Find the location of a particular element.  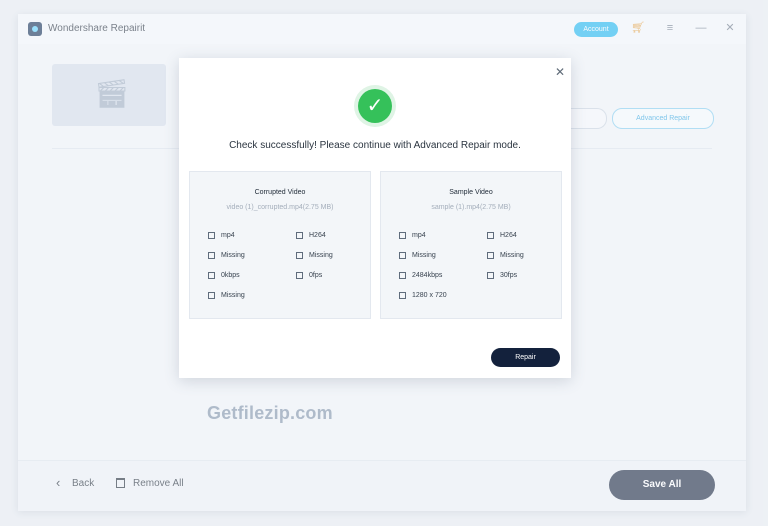

dialog-close-icon: ✕ is located at coordinates (560, 72).